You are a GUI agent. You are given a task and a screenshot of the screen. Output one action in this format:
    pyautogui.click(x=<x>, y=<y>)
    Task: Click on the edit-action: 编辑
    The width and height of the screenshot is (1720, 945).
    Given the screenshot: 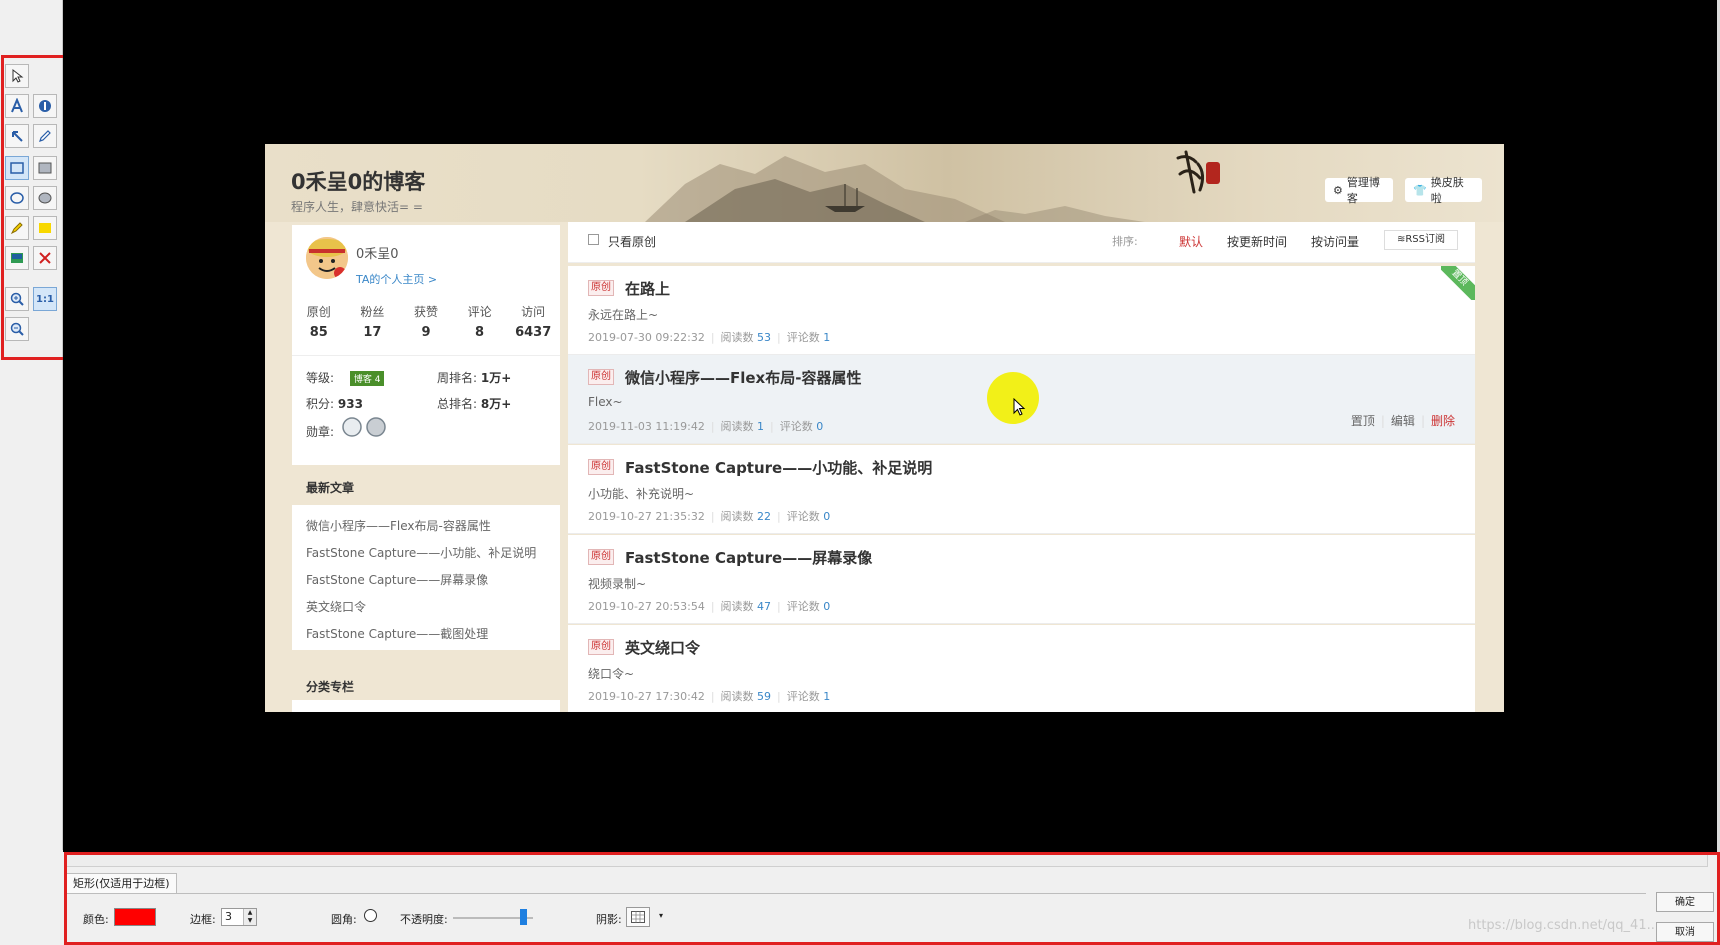 What is the action you would take?
    pyautogui.click(x=1403, y=421)
    